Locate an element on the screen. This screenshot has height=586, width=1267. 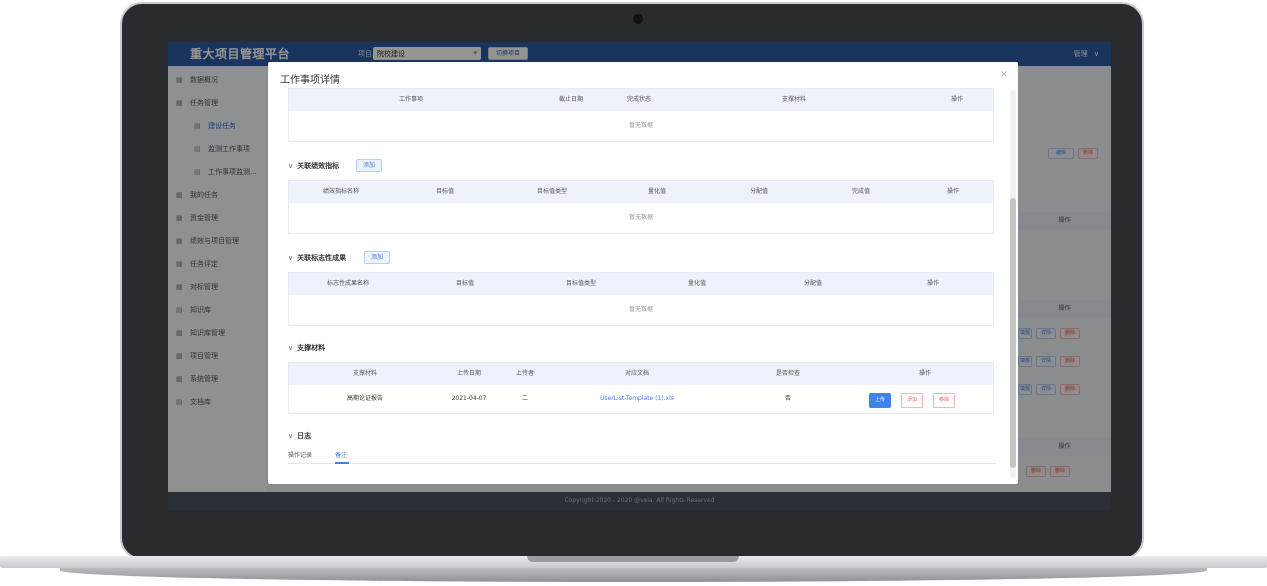
log-tabs: 操作记录 备注 is located at coordinates (642, 457).